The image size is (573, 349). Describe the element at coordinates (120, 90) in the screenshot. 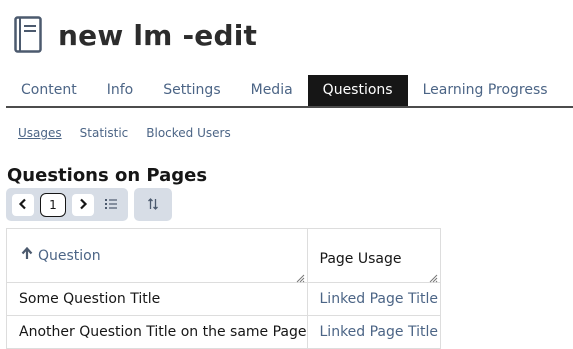

I see `tab-info: Info` at that location.